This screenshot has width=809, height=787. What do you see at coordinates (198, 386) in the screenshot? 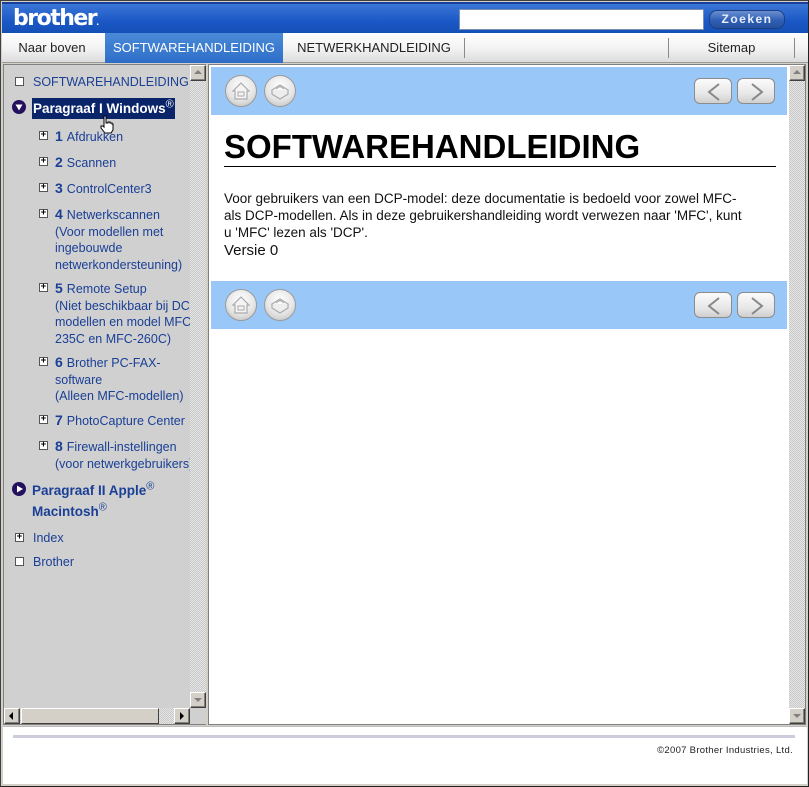
I see `sidebar-vertical-scrollbar` at bounding box center [198, 386].